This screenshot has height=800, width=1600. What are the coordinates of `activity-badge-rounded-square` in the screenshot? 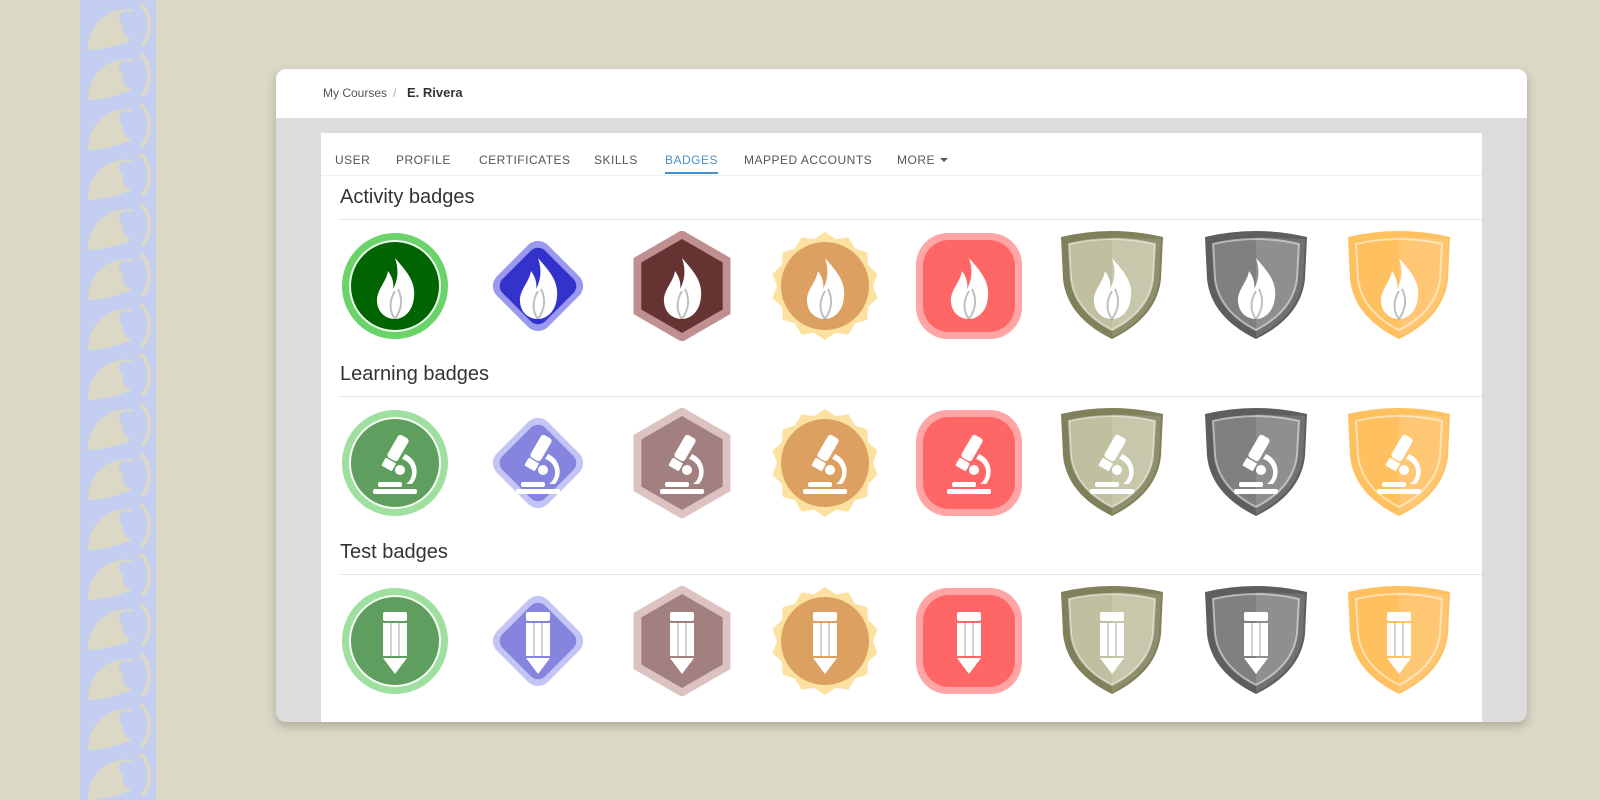 It's located at (969, 286).